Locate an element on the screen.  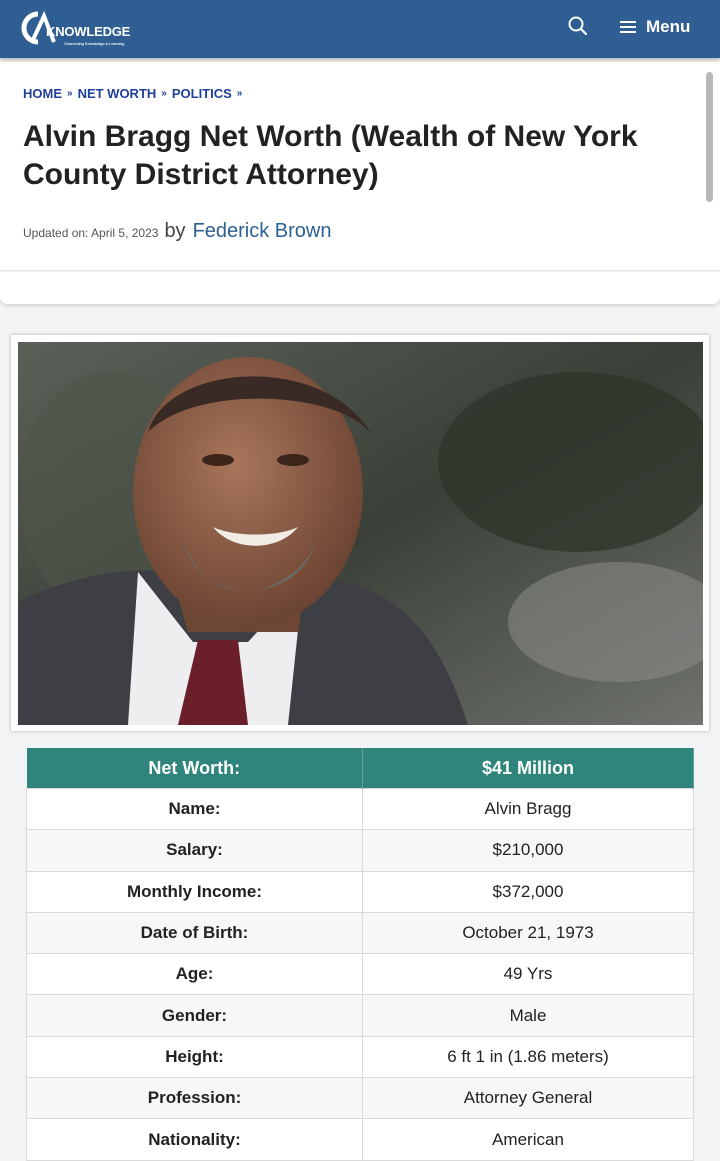
table-header-row: Net Worth: $41 Million is located at coordinates (360, 768).